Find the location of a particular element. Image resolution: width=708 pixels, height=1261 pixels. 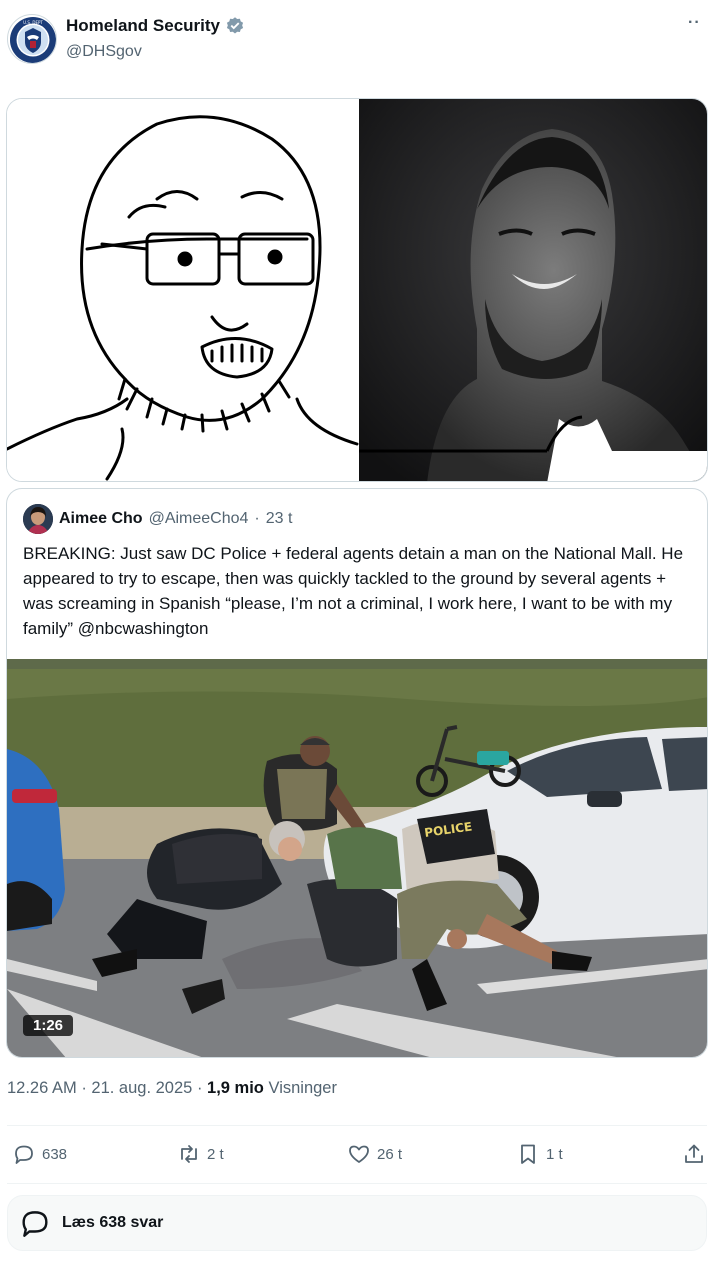

views-label: Visninger is located at coordinates (302, 1088).